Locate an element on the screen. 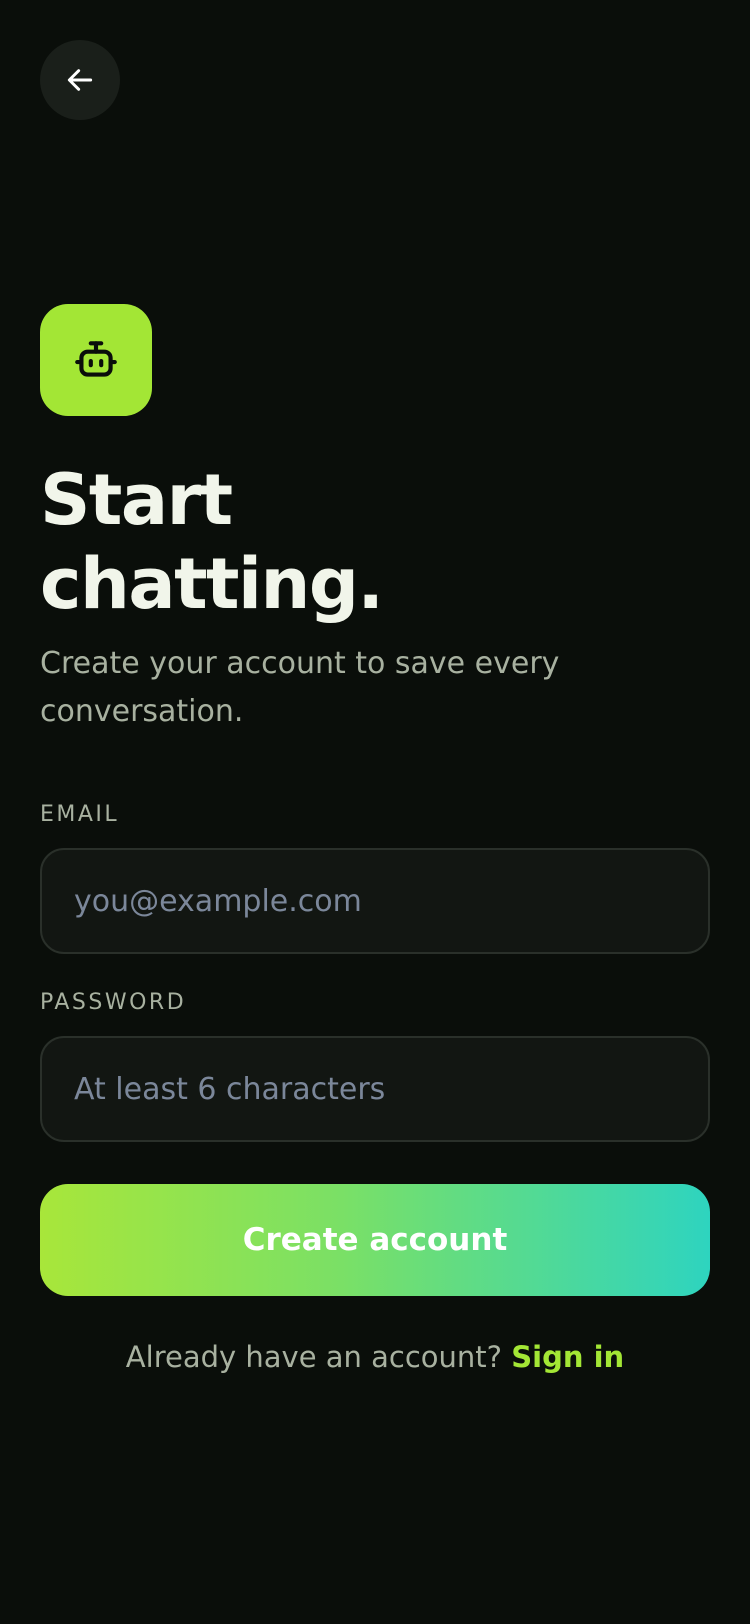  create-account-button: Create account is located at coordinates (375, 1240).